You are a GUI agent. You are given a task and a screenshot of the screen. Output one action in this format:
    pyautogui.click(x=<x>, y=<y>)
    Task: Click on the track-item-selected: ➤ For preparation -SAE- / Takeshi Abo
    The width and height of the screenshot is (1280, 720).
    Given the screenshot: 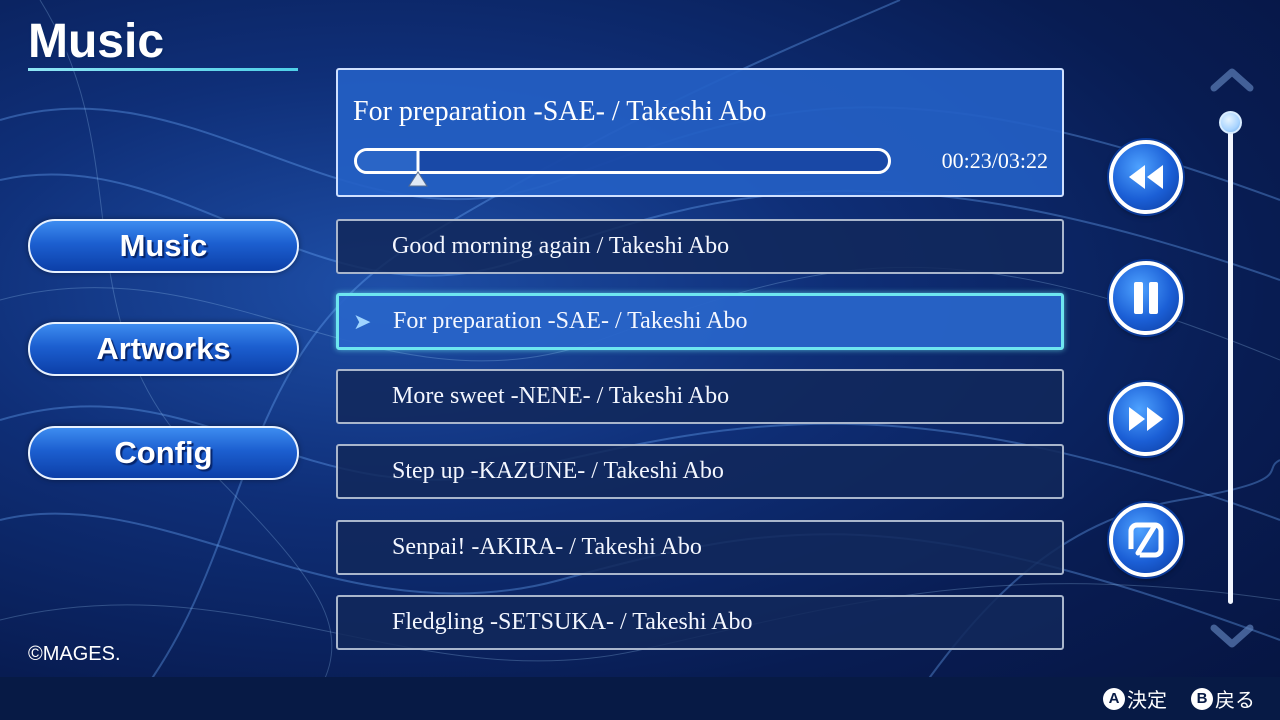 What is the action you would take?
    pyautogui.click(x=700, y=321)
    